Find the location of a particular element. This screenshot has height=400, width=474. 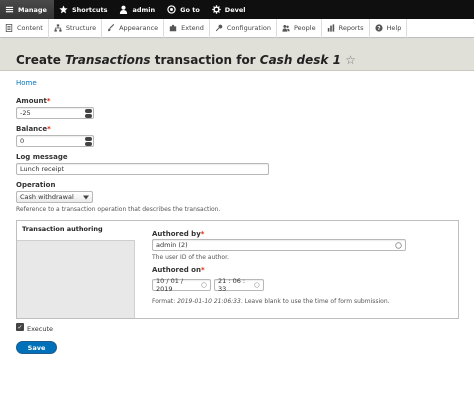

checkmark-icon: ✓ is located at coordinates (20, 327).